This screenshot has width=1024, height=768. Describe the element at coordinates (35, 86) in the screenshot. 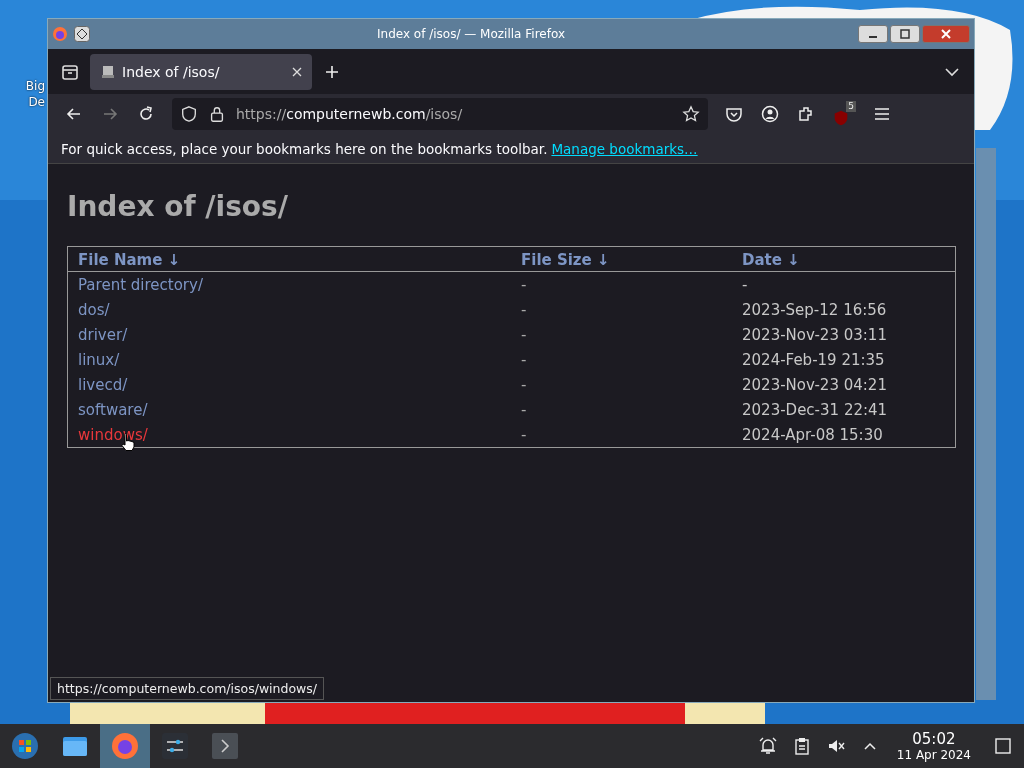

I see `desktop-icon-label: Big` at that location.